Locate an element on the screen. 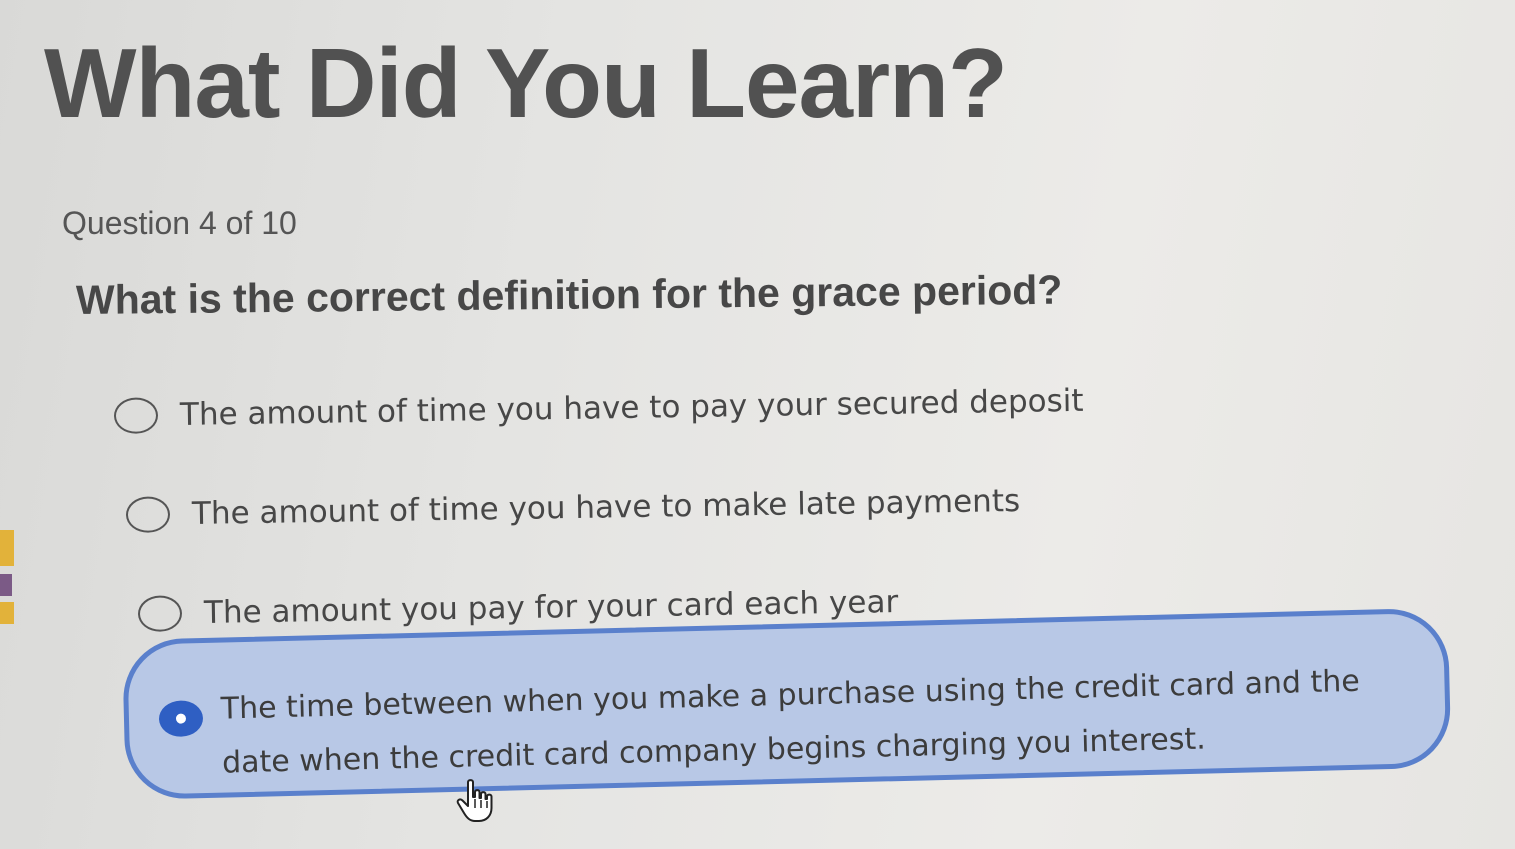 This screenshot has width=1515, height=849. accent-bar-yellow-lower is located at coordinates (7, 613).